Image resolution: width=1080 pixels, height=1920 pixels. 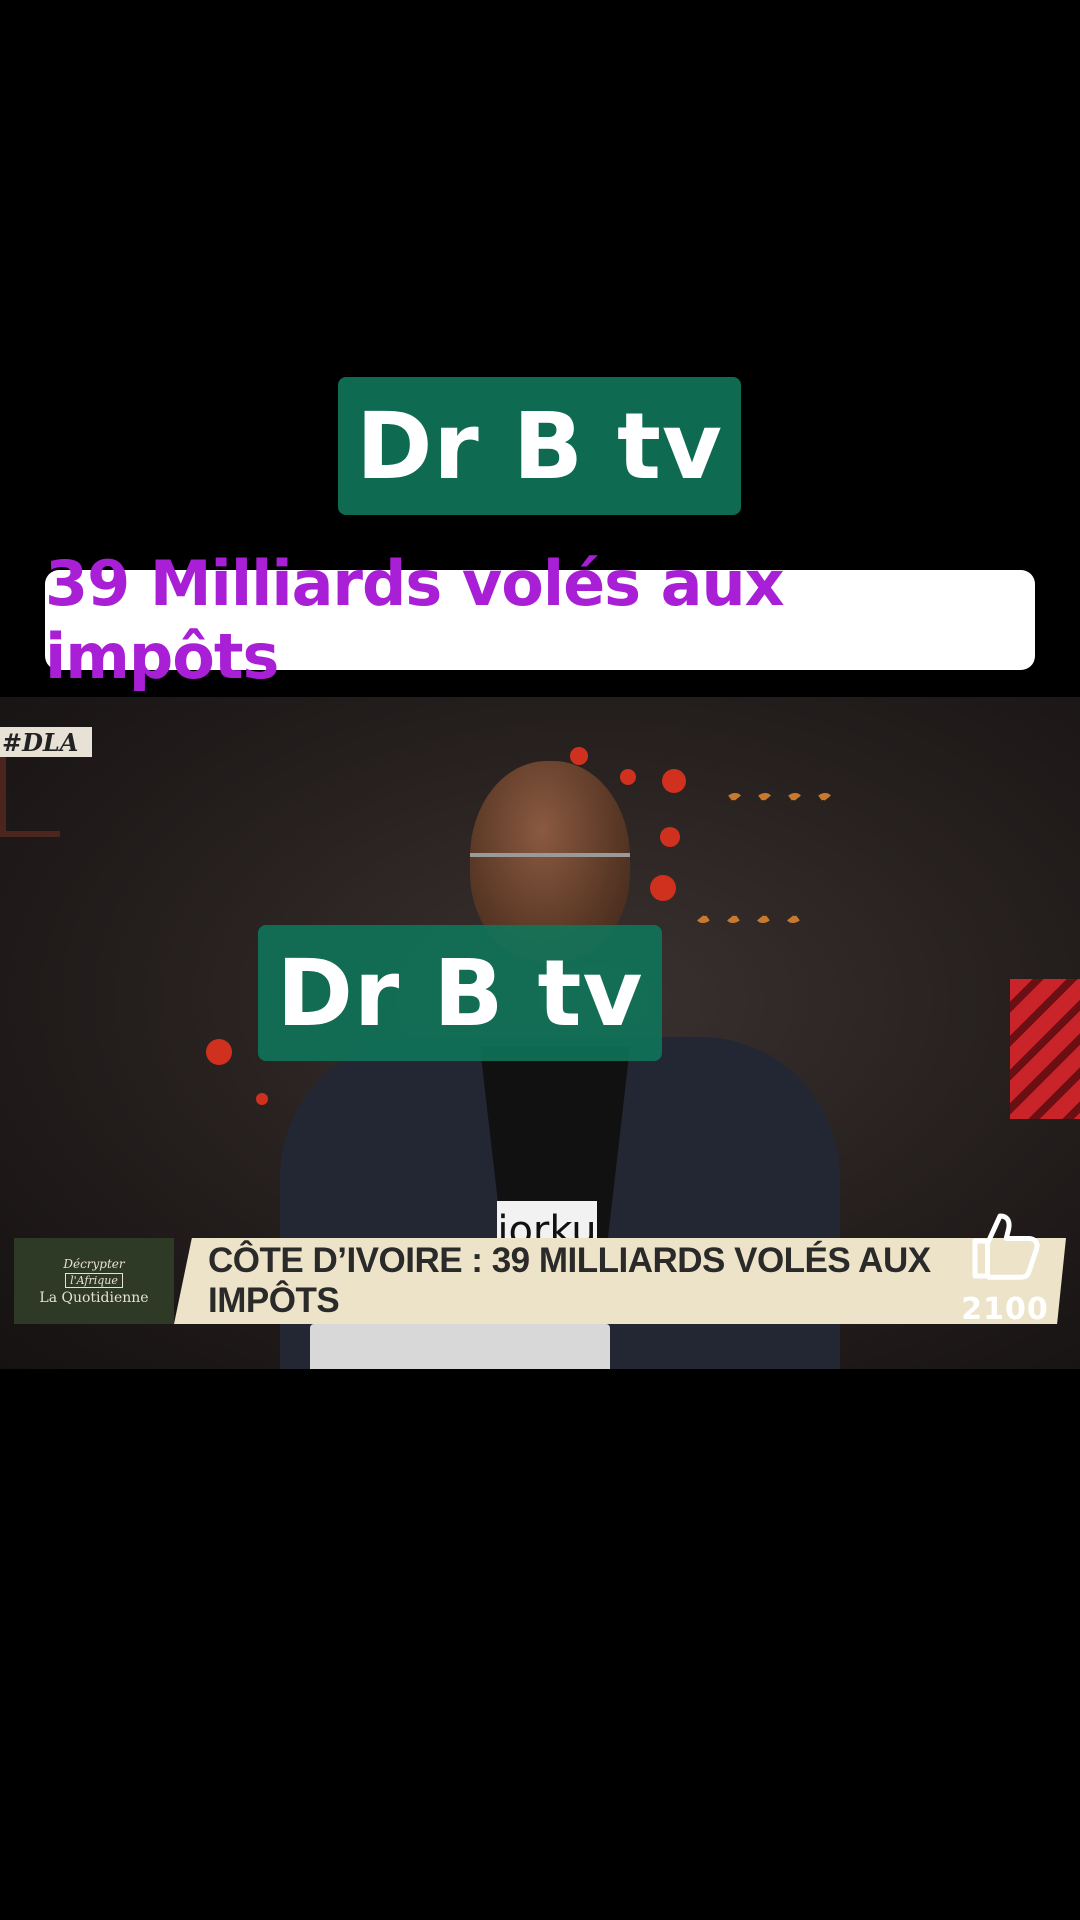 What do you see at coordinates (550, 870) in the screenshot?
I see `presenter-glasses` at bounding box center [550, 870].